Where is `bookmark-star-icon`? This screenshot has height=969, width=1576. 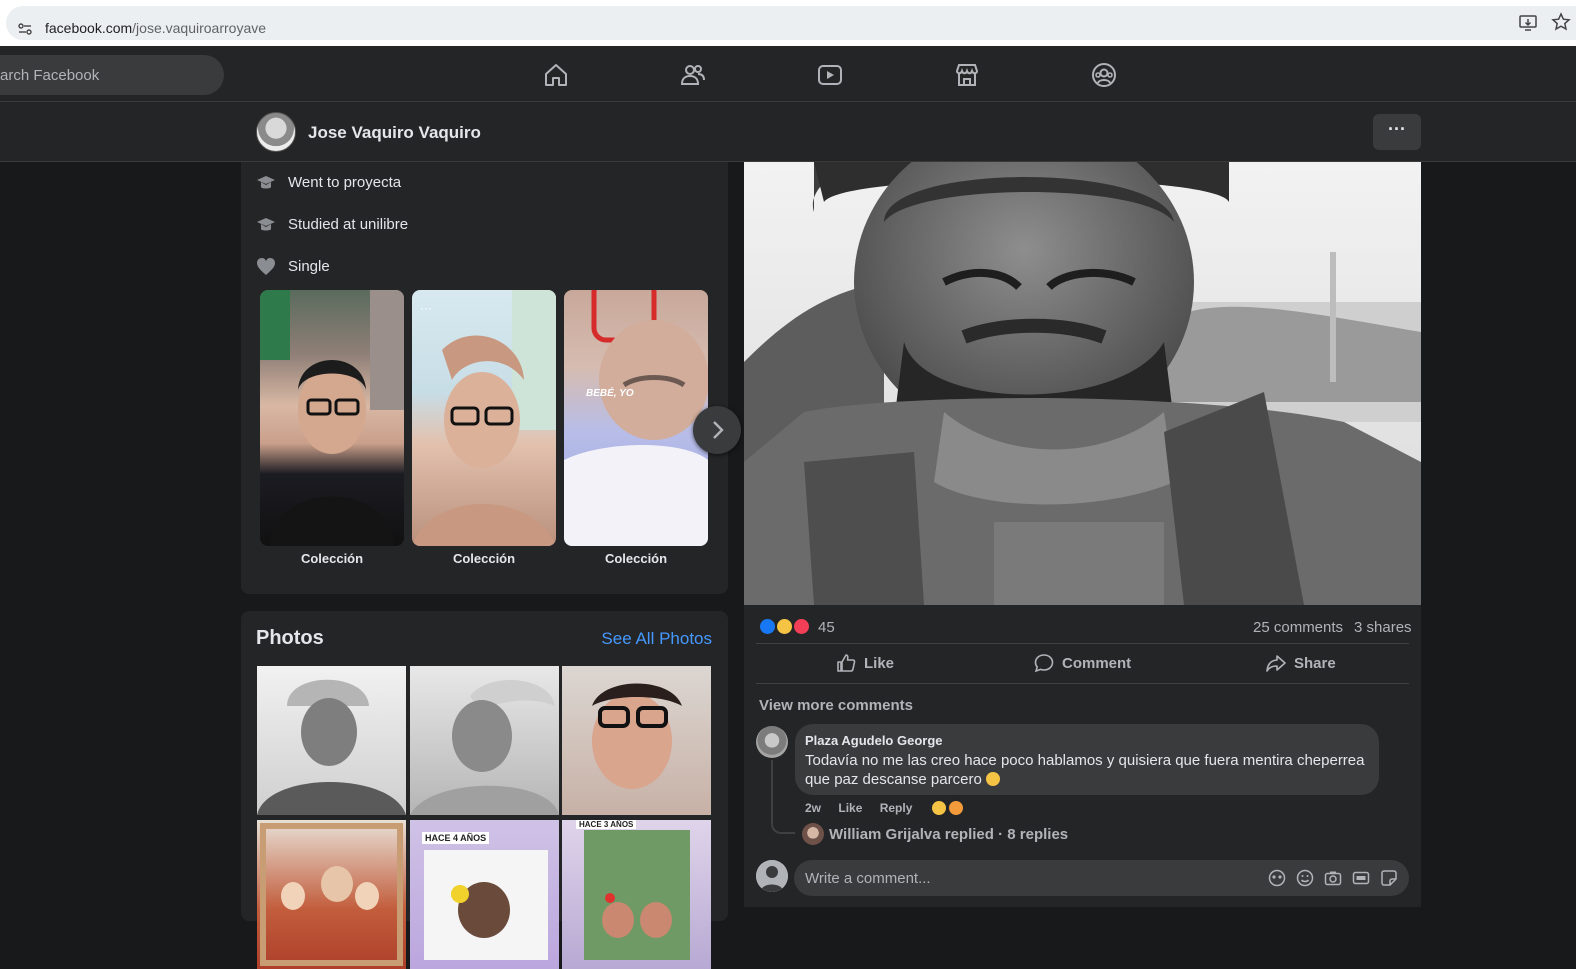
bookmark-star-icon is located at coordinates (1561, 22).